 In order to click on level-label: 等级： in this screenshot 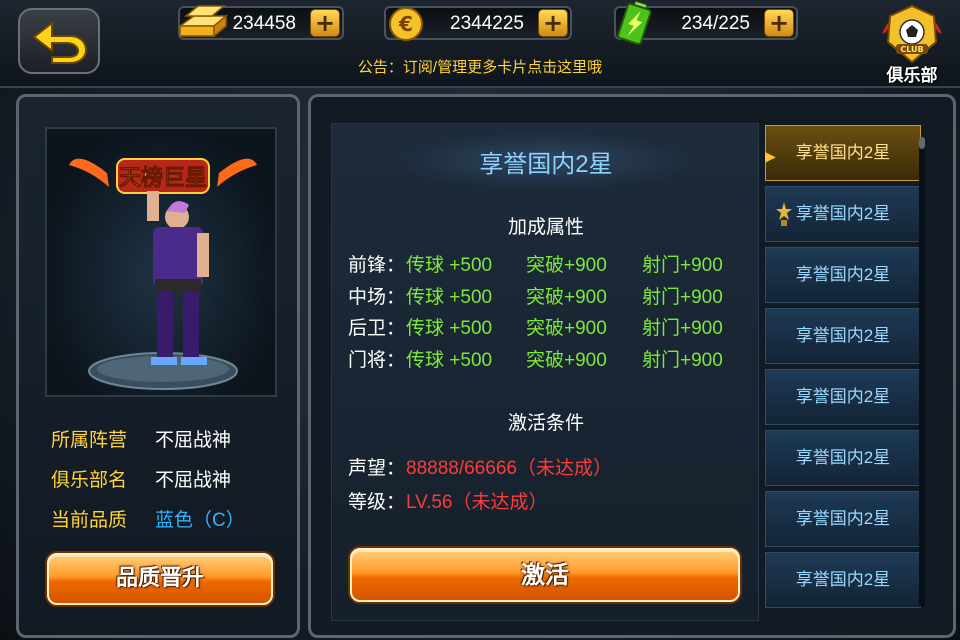, I will do `click(377, 502)`.